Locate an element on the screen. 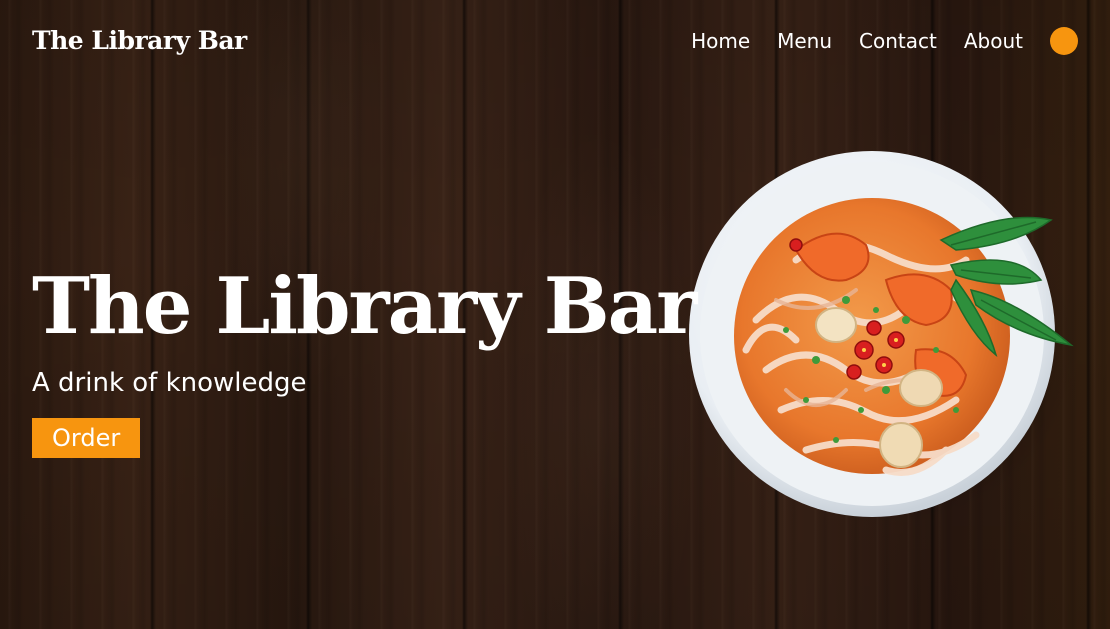 The height and width of the screenshot is (629, 1110). order-button: Order is located at coordinates (86, 438).